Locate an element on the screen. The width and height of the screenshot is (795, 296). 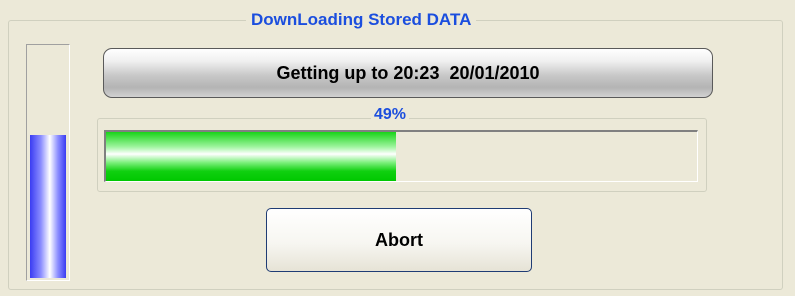
status-banner: Getting up to 20:23 20/01/2010 is located at coordinates (408, 73).